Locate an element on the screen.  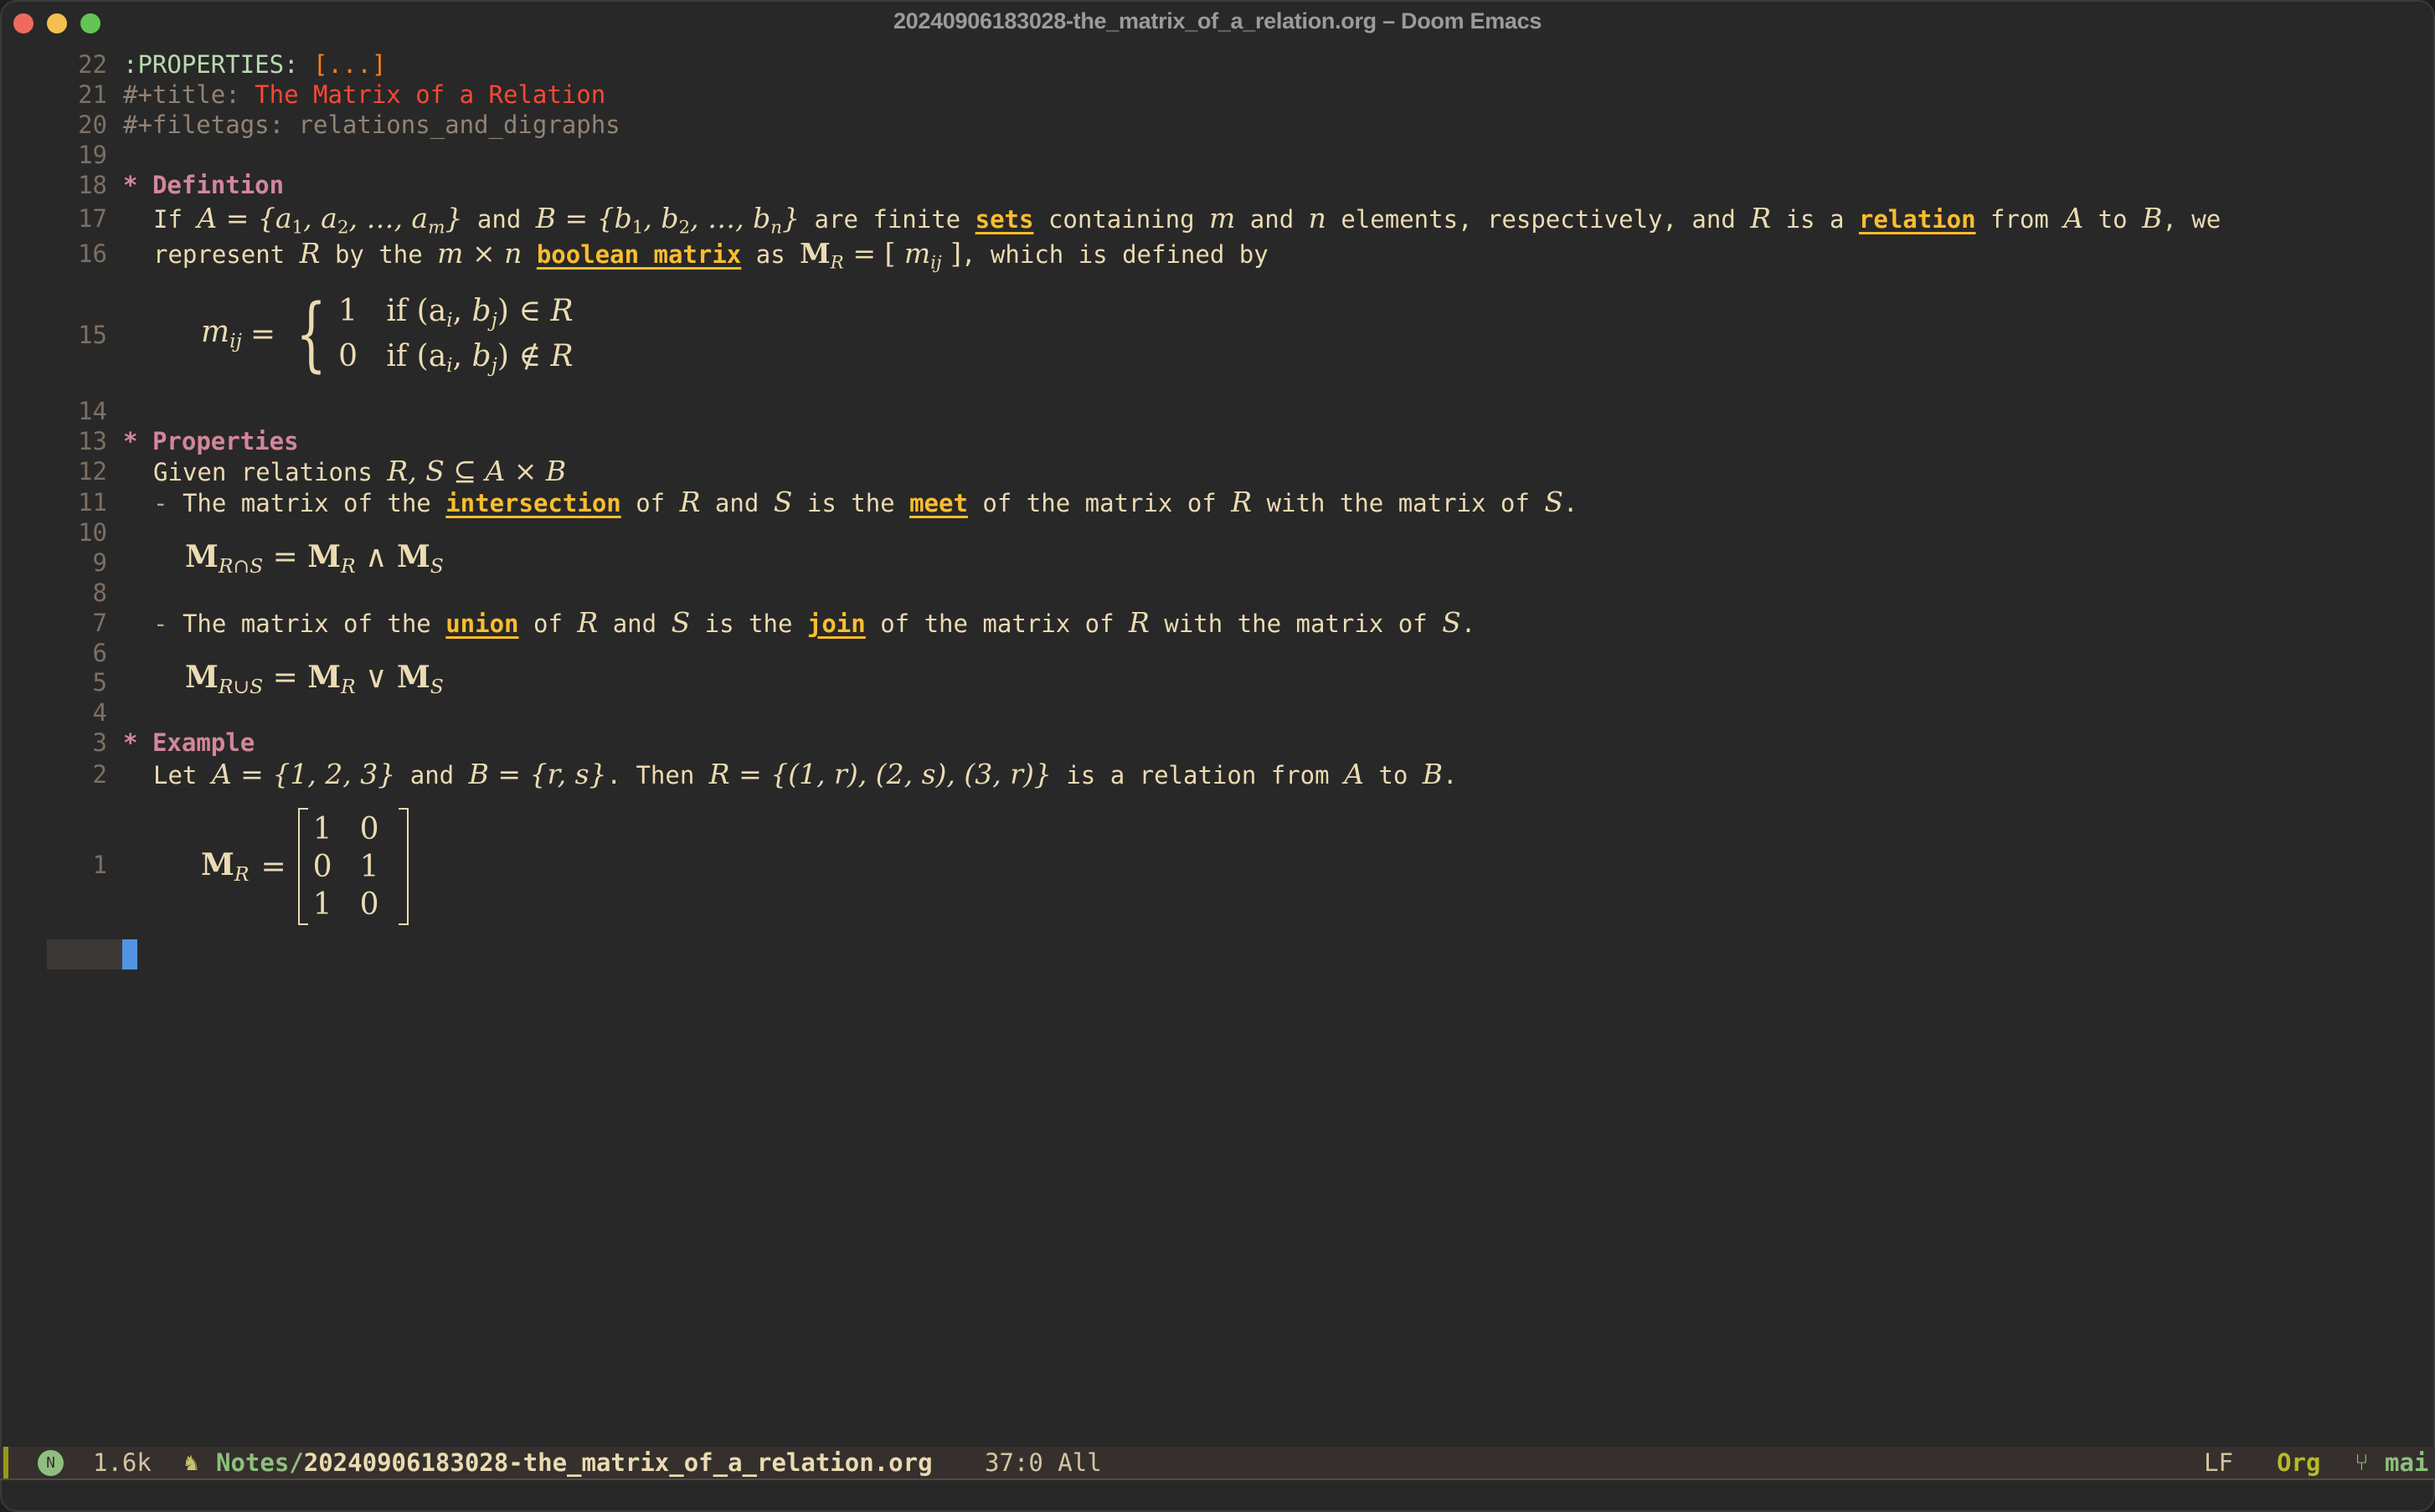
unicorn-icon: ♞ is located at coordinates (191, 1462).